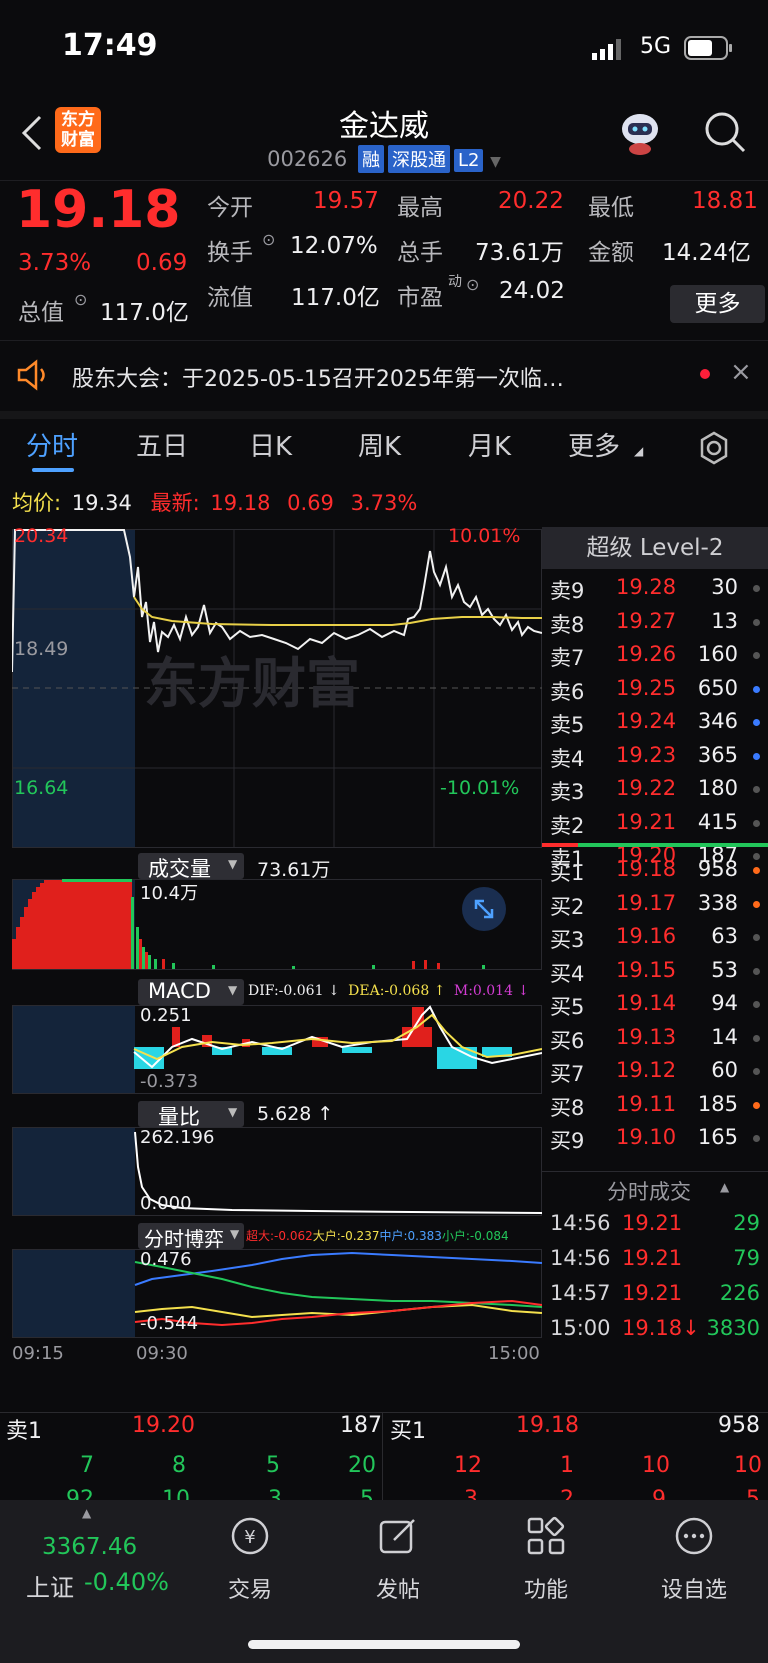 Image resolution: width=768 pixels, height=1663 pixels. I want to click on index-change: -0.40%, so click(126, 1582).